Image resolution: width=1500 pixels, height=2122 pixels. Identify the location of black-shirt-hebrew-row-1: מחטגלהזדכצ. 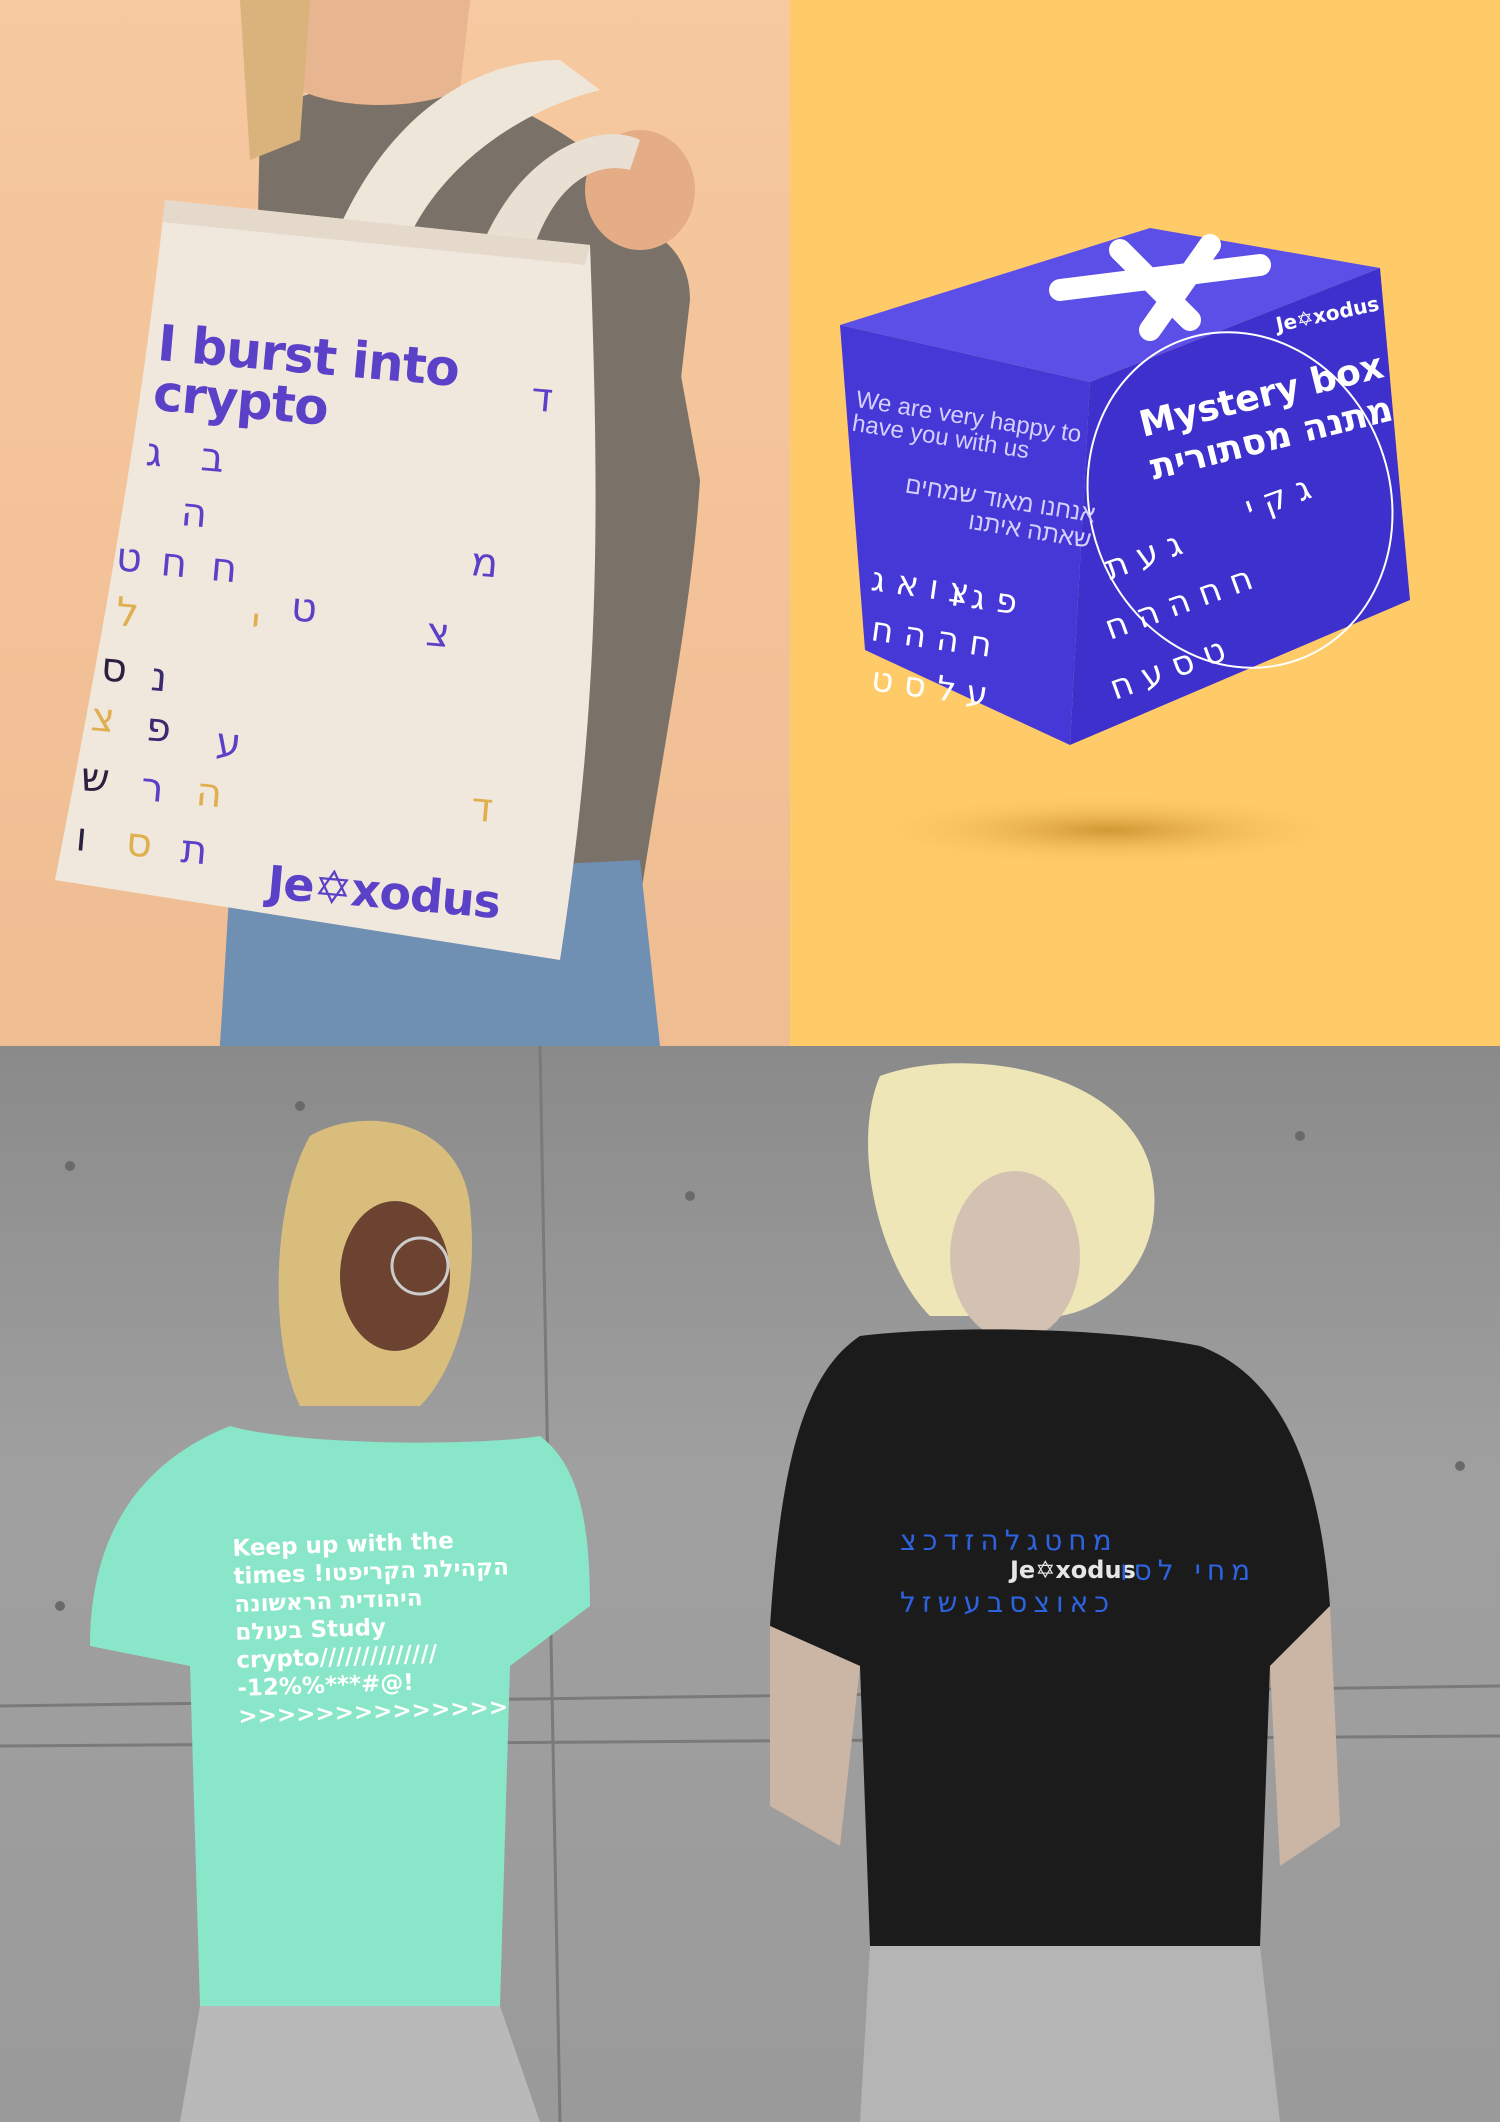
(1009, 1540).